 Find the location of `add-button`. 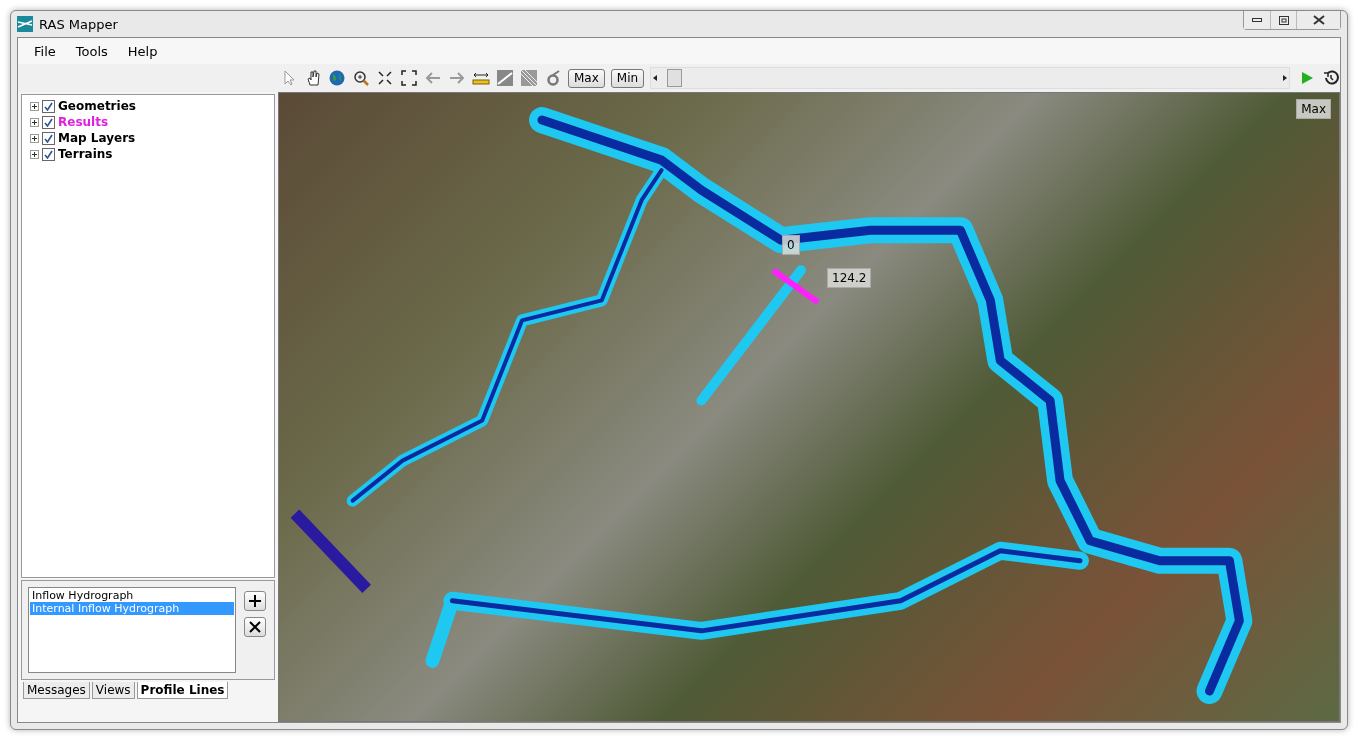

add-button is located at coordinates (255, 601).